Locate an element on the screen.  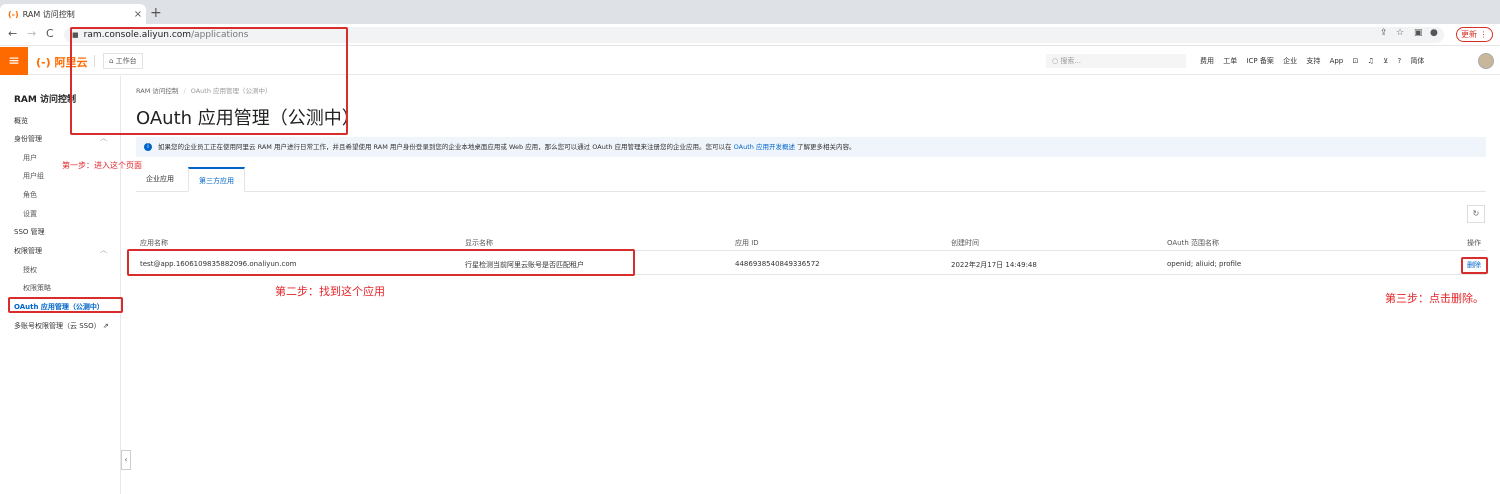
help-icon: ? is located at coordinates (1399, 61).